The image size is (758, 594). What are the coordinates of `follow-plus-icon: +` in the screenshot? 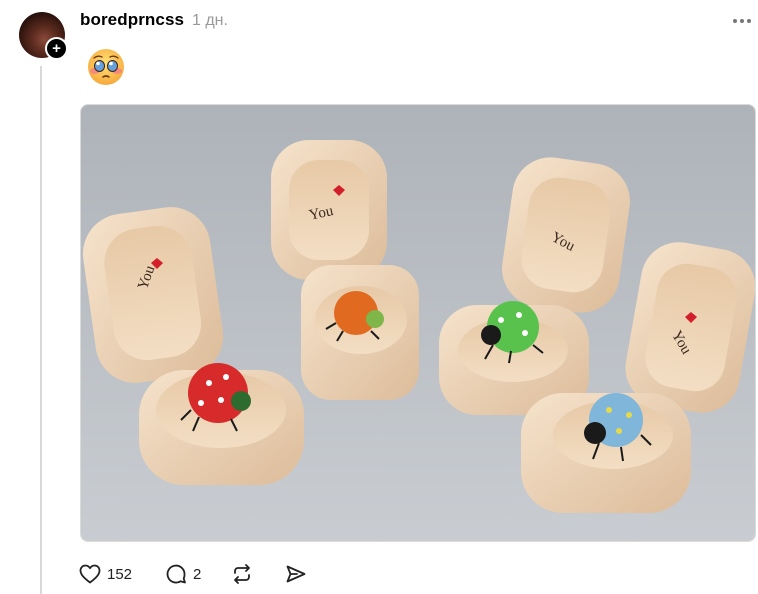 It's located at (56, 48).